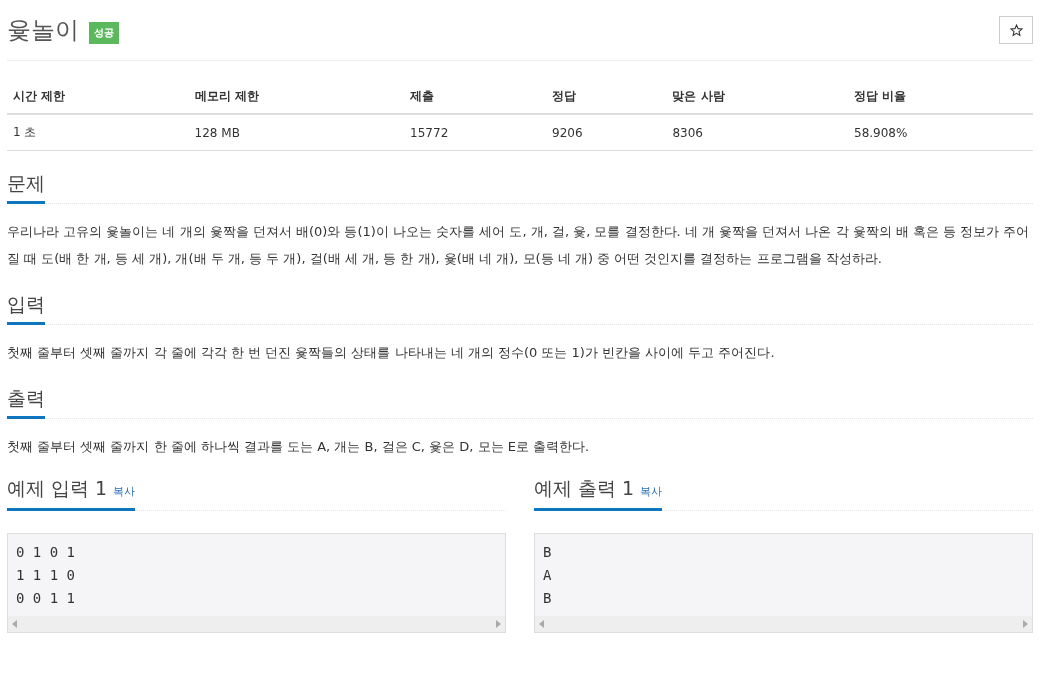 This screenshot has height=677, width=1040. What do you see at coordinates (43, 30) in the screenshot?
I see `problem-title: 윷놀이` at bounding box center [43, 30].